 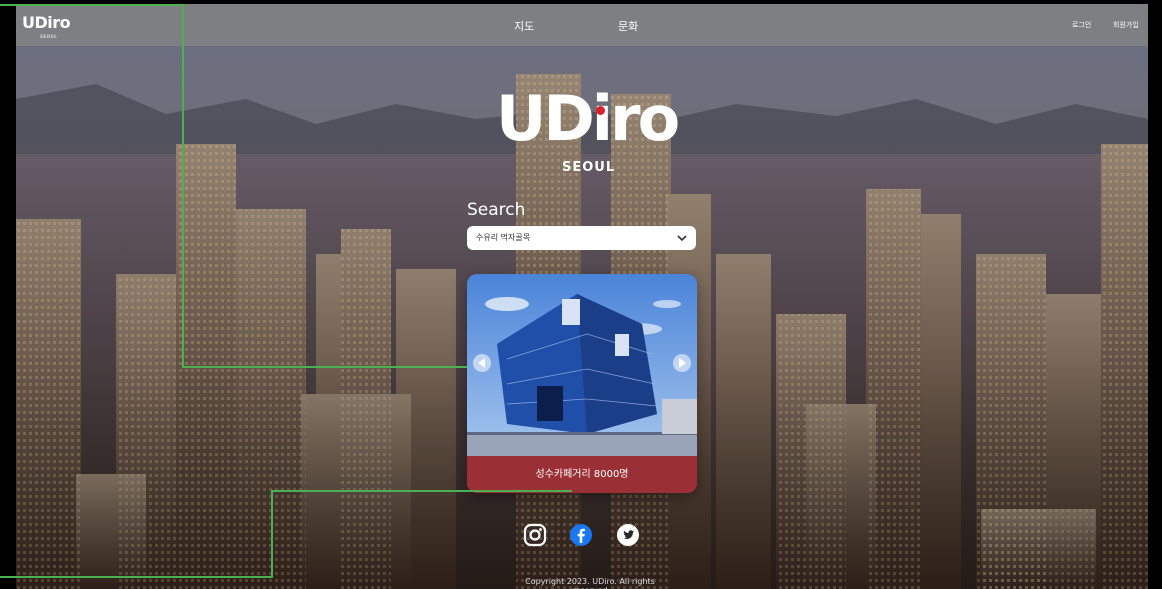 What do you see at coordinates (496, 210) in the screenshot?
I see `search-label: Search` at bounding box center [496, 210].